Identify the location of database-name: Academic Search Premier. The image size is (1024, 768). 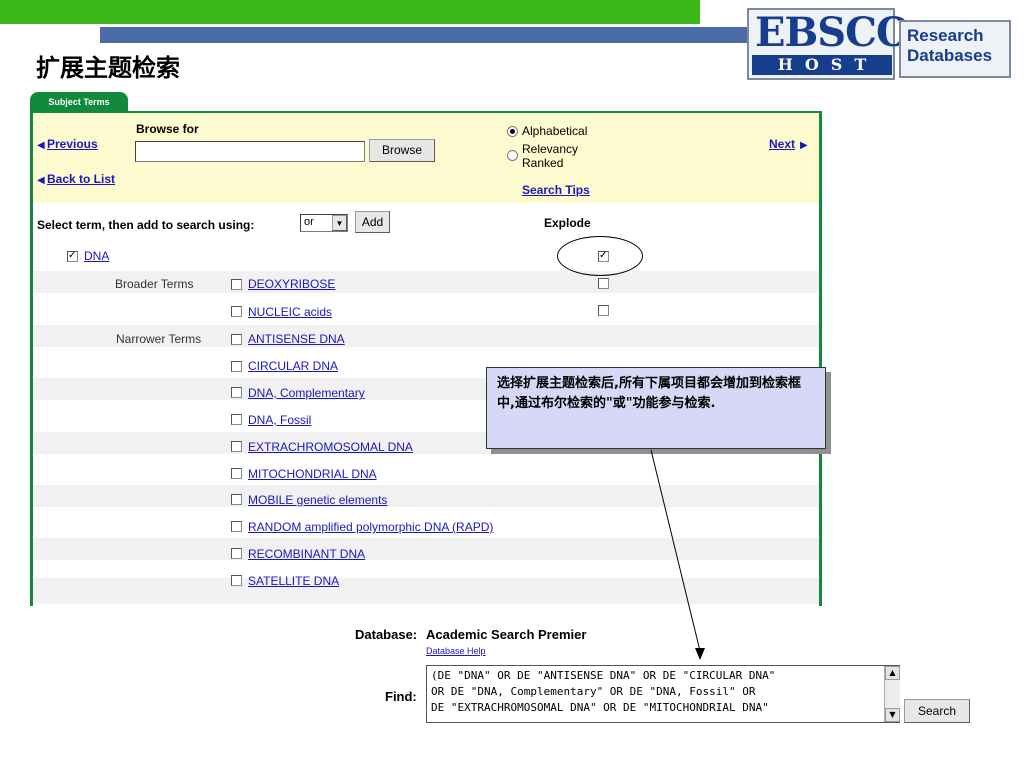
(506, 634).